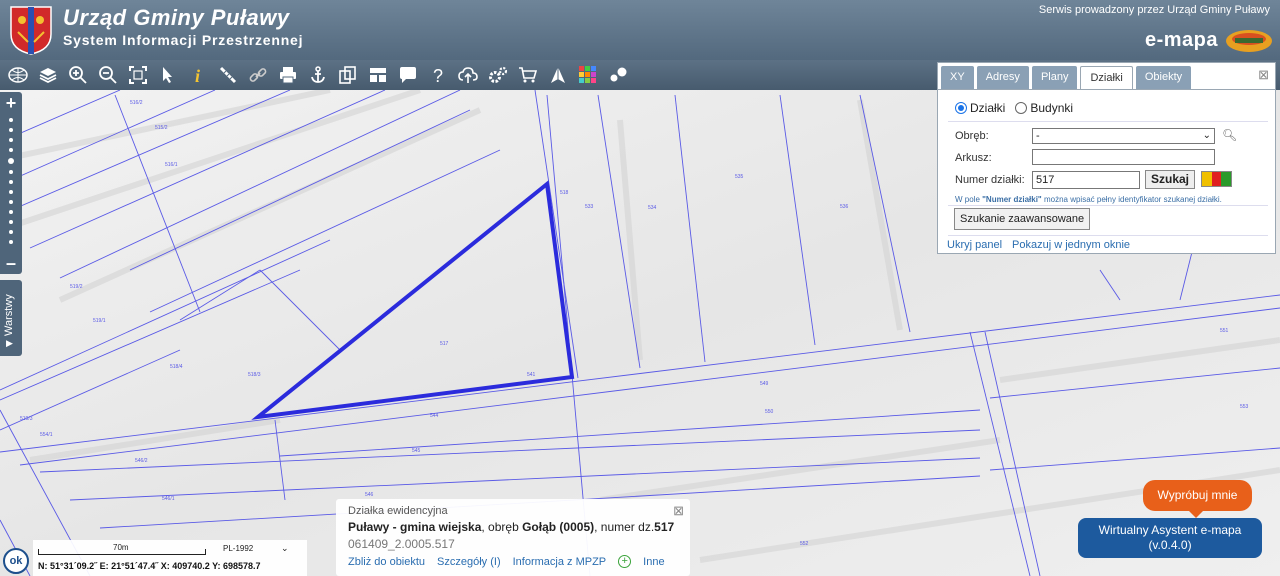 The height and width of the screenshot is (576, 1280). What do you see at coordinates (1071, 245) in the screenshot?
I see `show-in-one-window-link: Pokazuj w jednym oknie` at bounding box center [1071, 245].